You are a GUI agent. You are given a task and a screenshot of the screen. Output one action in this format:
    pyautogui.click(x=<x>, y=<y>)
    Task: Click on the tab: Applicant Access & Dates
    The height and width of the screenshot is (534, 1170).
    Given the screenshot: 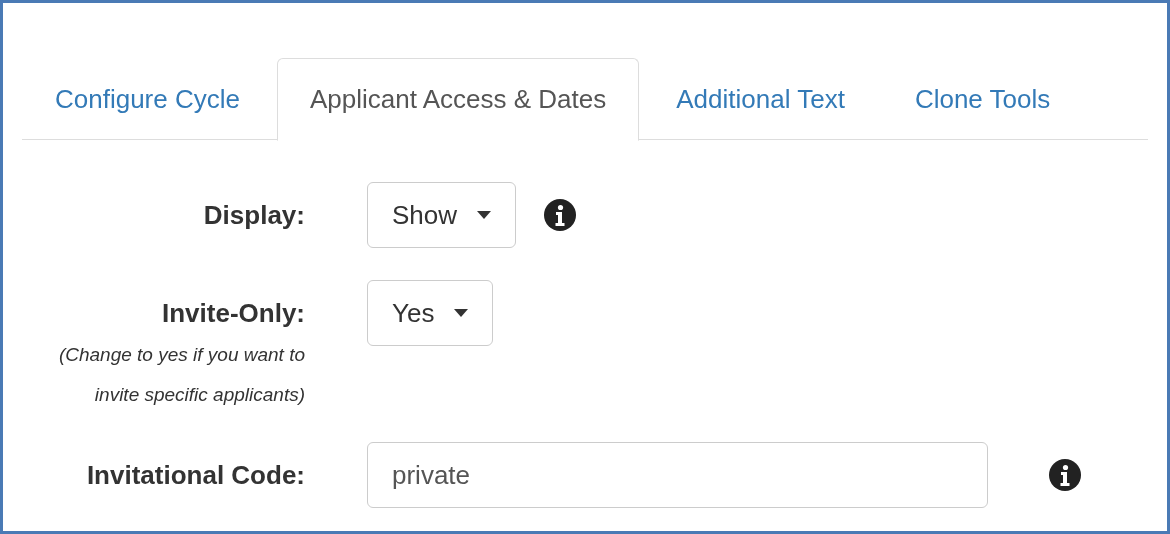 What is the action you would take?
    pyautogui.click(x=458, y=99)
    